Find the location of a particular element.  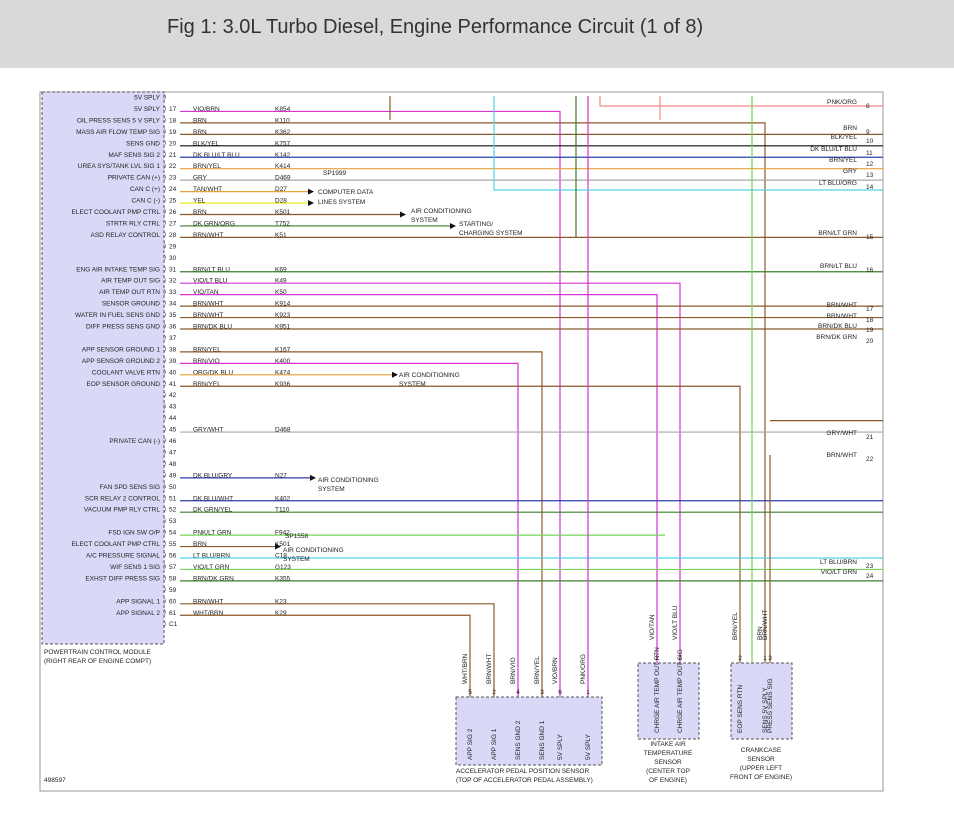

iat-name-line5: OF ENGINE) is located at coordinates (668, 780).